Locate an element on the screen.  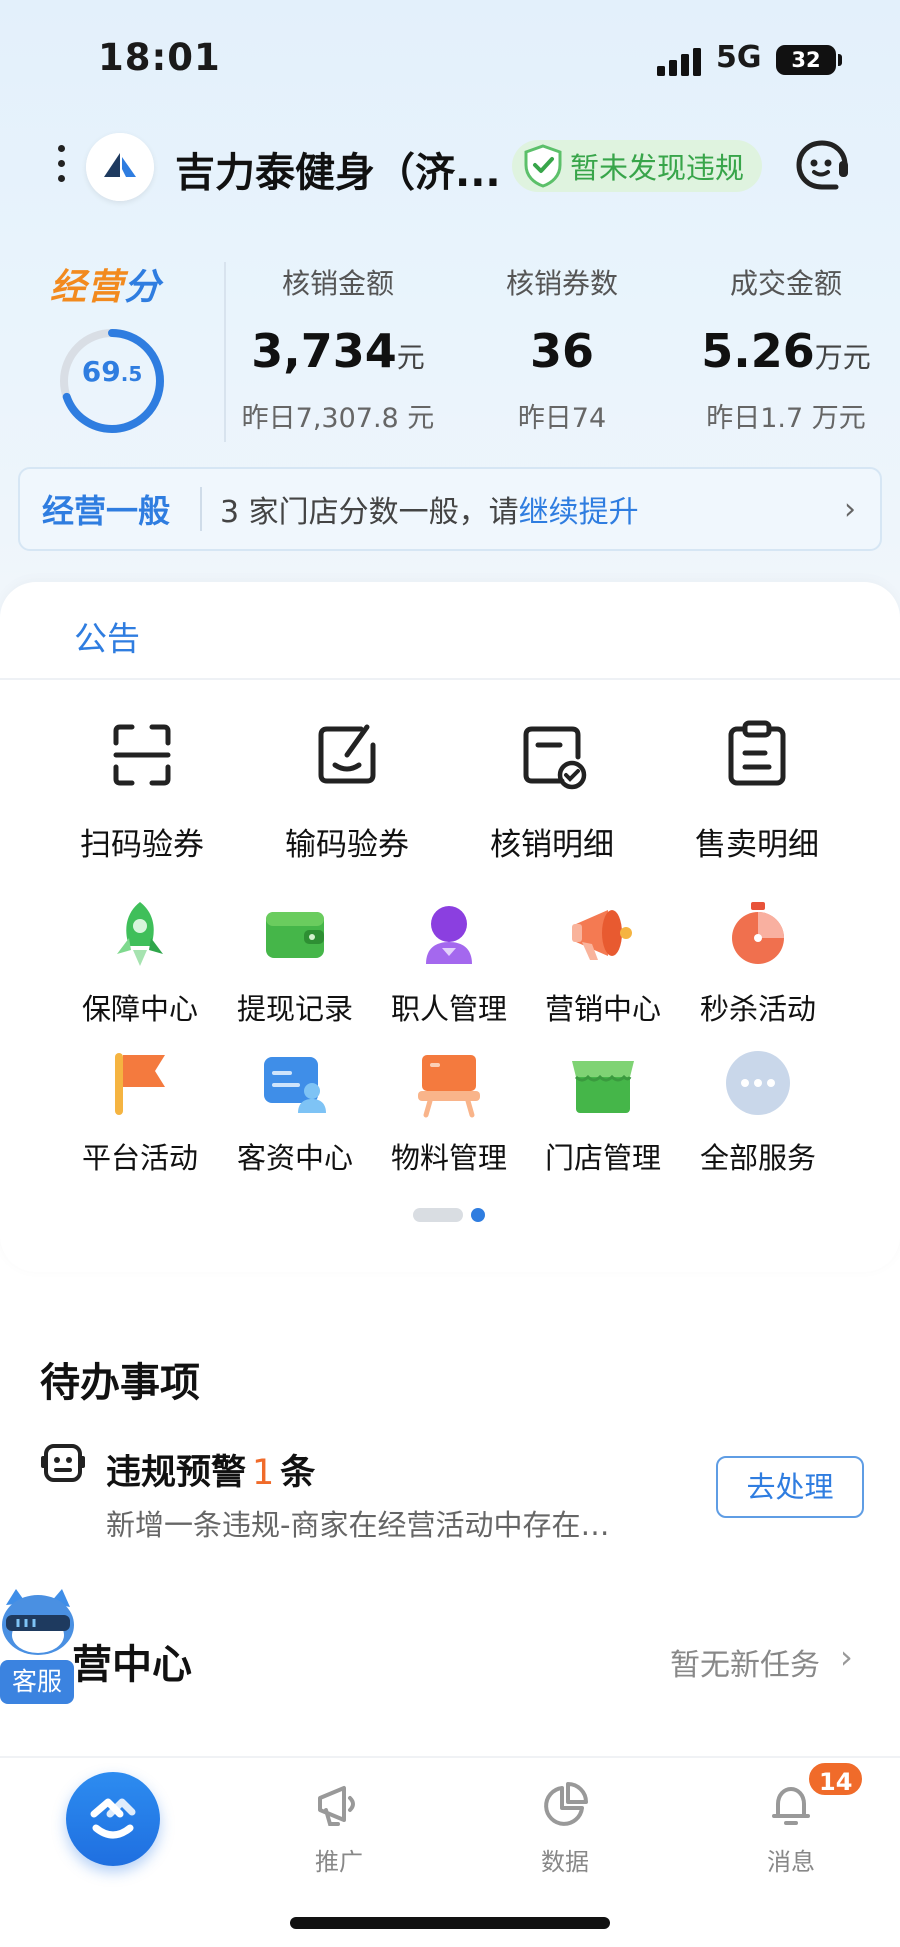
signal-icon is located at coordinates (679, 62).